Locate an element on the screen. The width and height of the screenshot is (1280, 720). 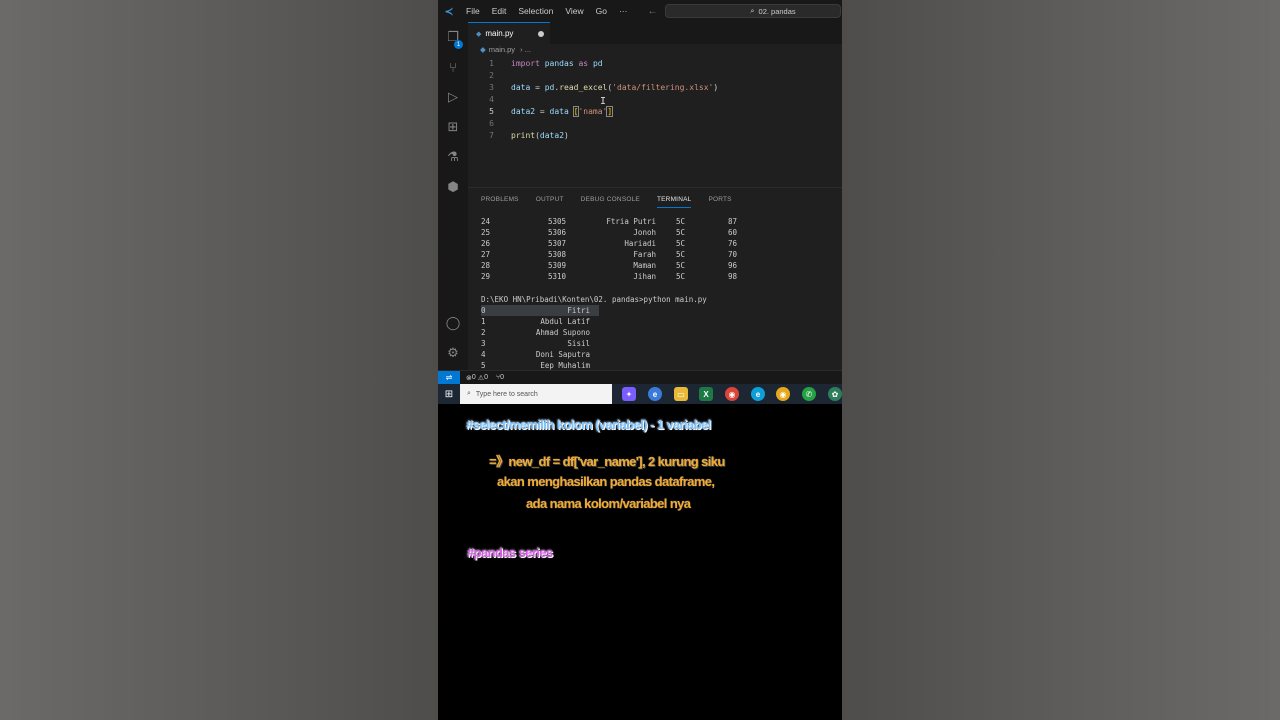
terminal-cell: 5308 is located at coordinates (556, 254).